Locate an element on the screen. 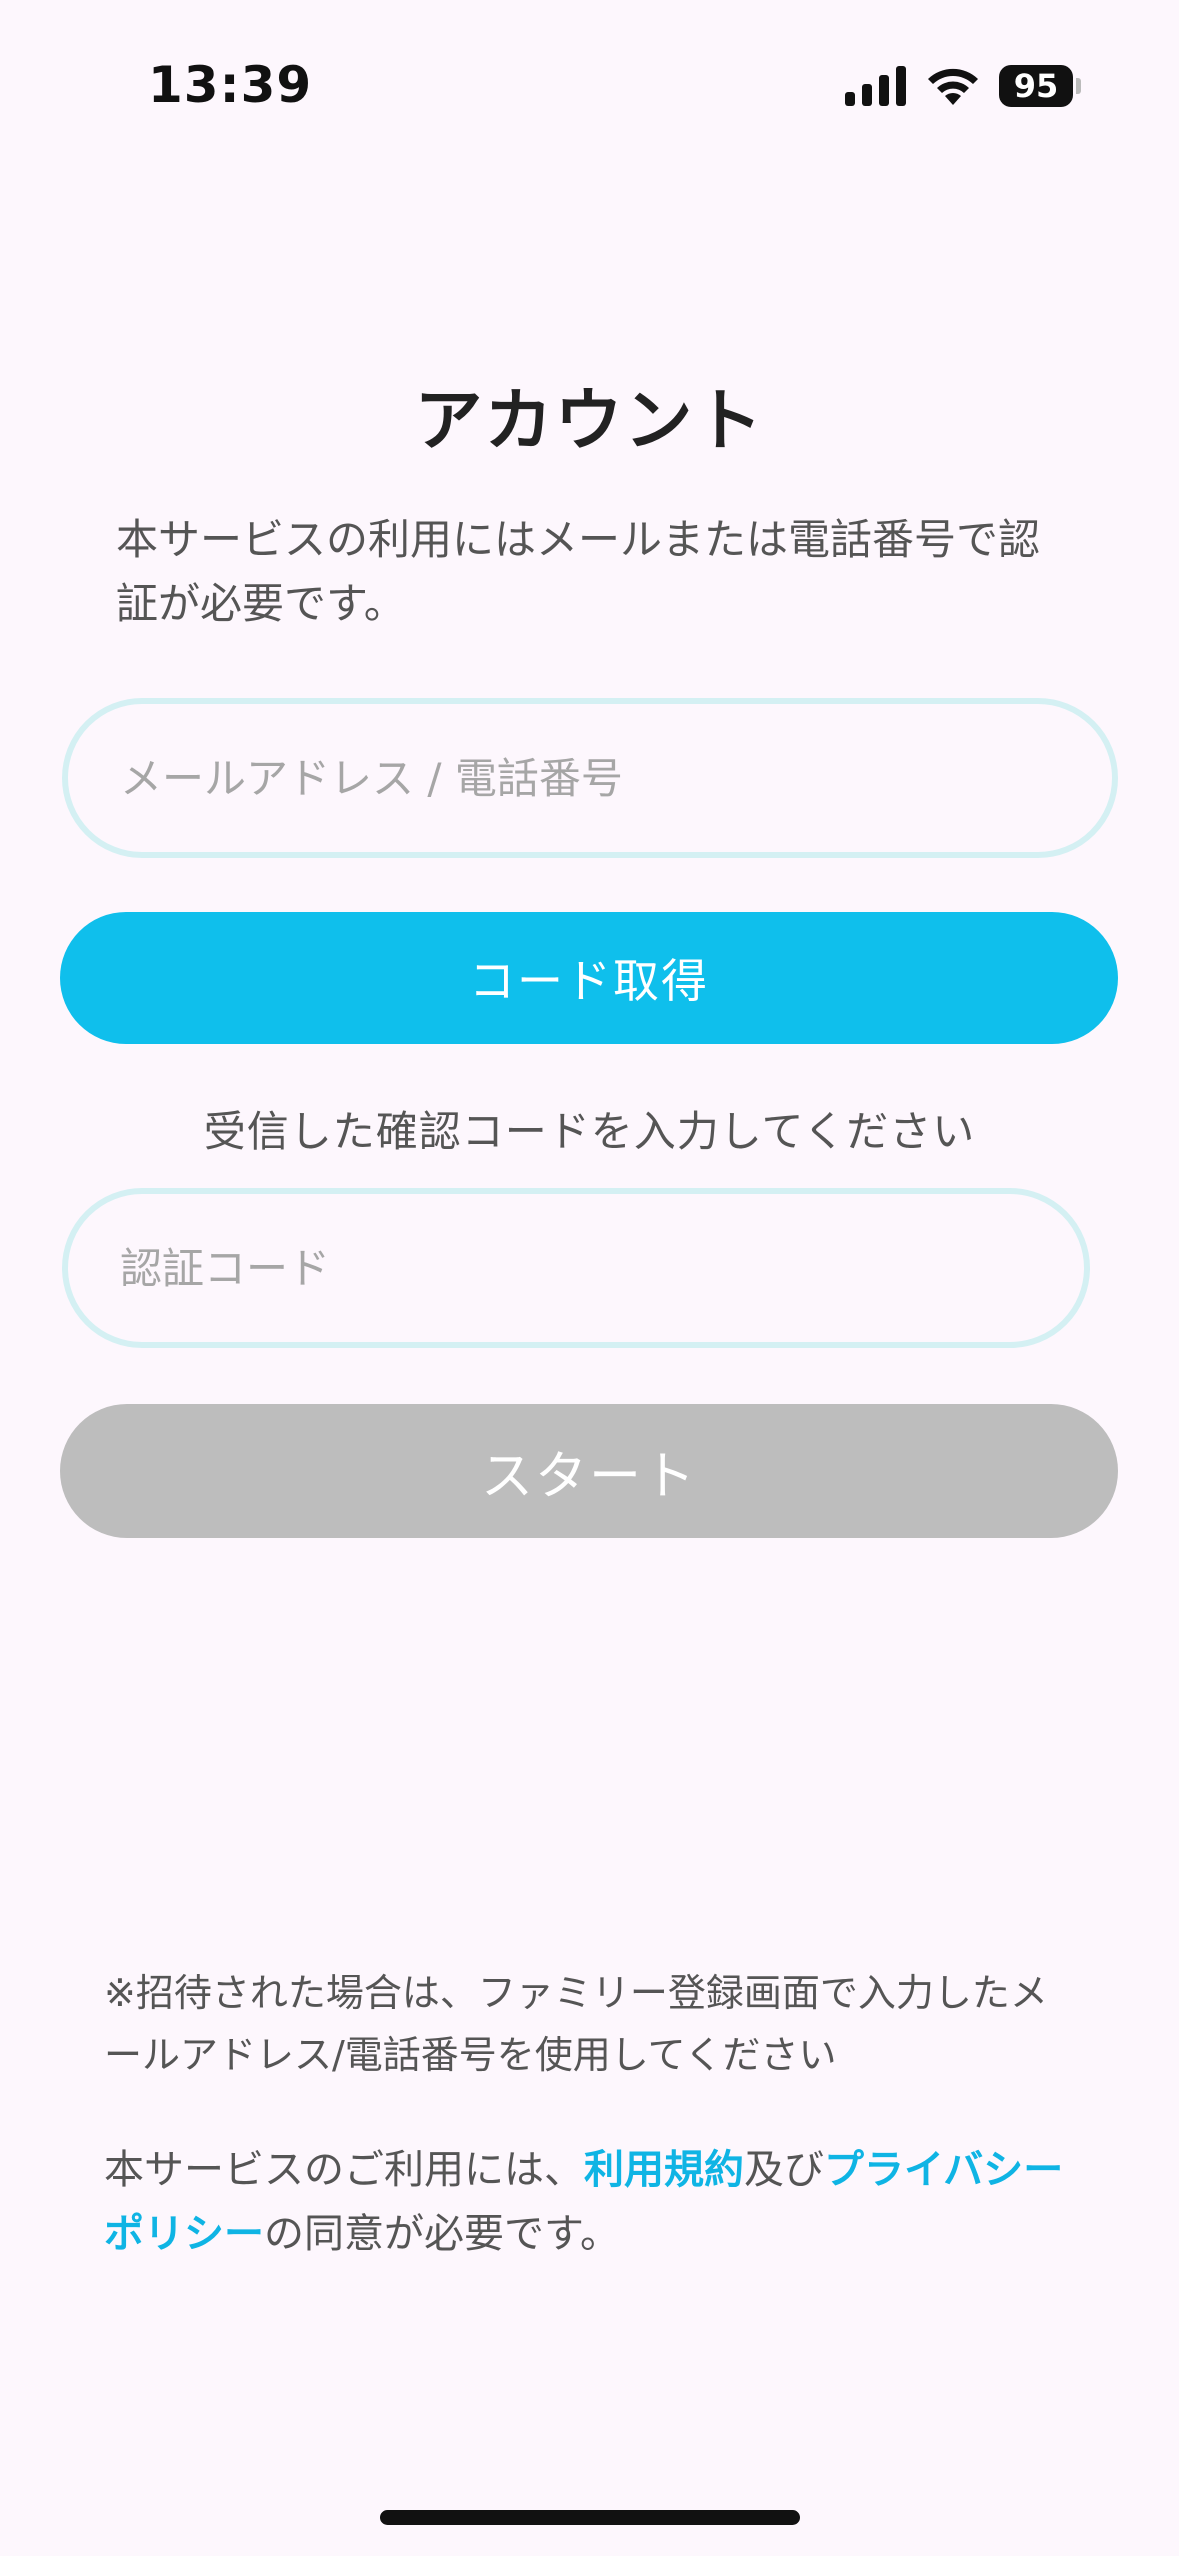  home-indicator is located at coordinates (590, 2517).